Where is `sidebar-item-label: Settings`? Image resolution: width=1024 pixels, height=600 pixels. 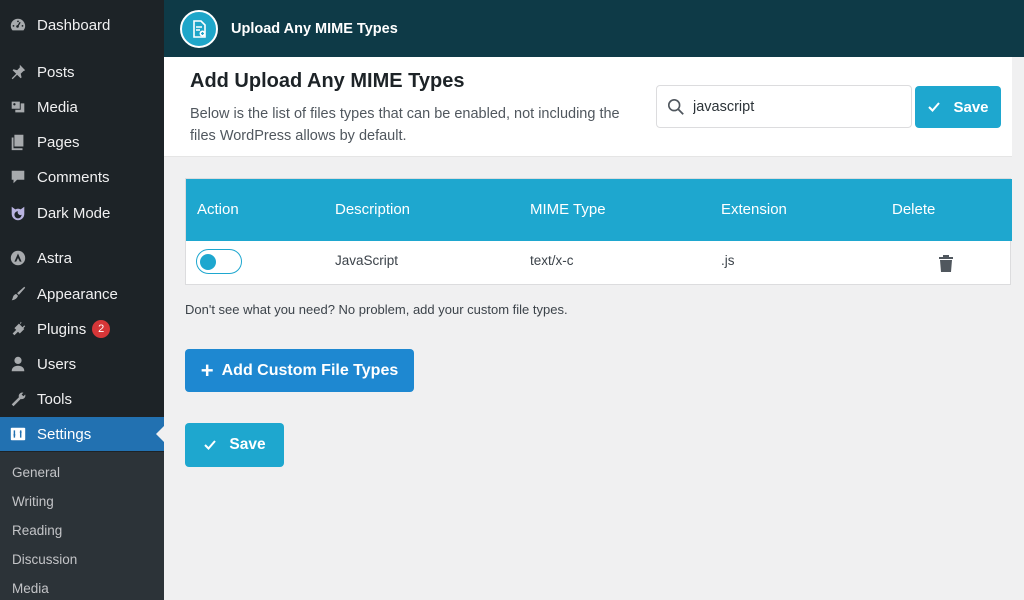 sidebar-item-label: Settings is located at coordinates (64, 434).